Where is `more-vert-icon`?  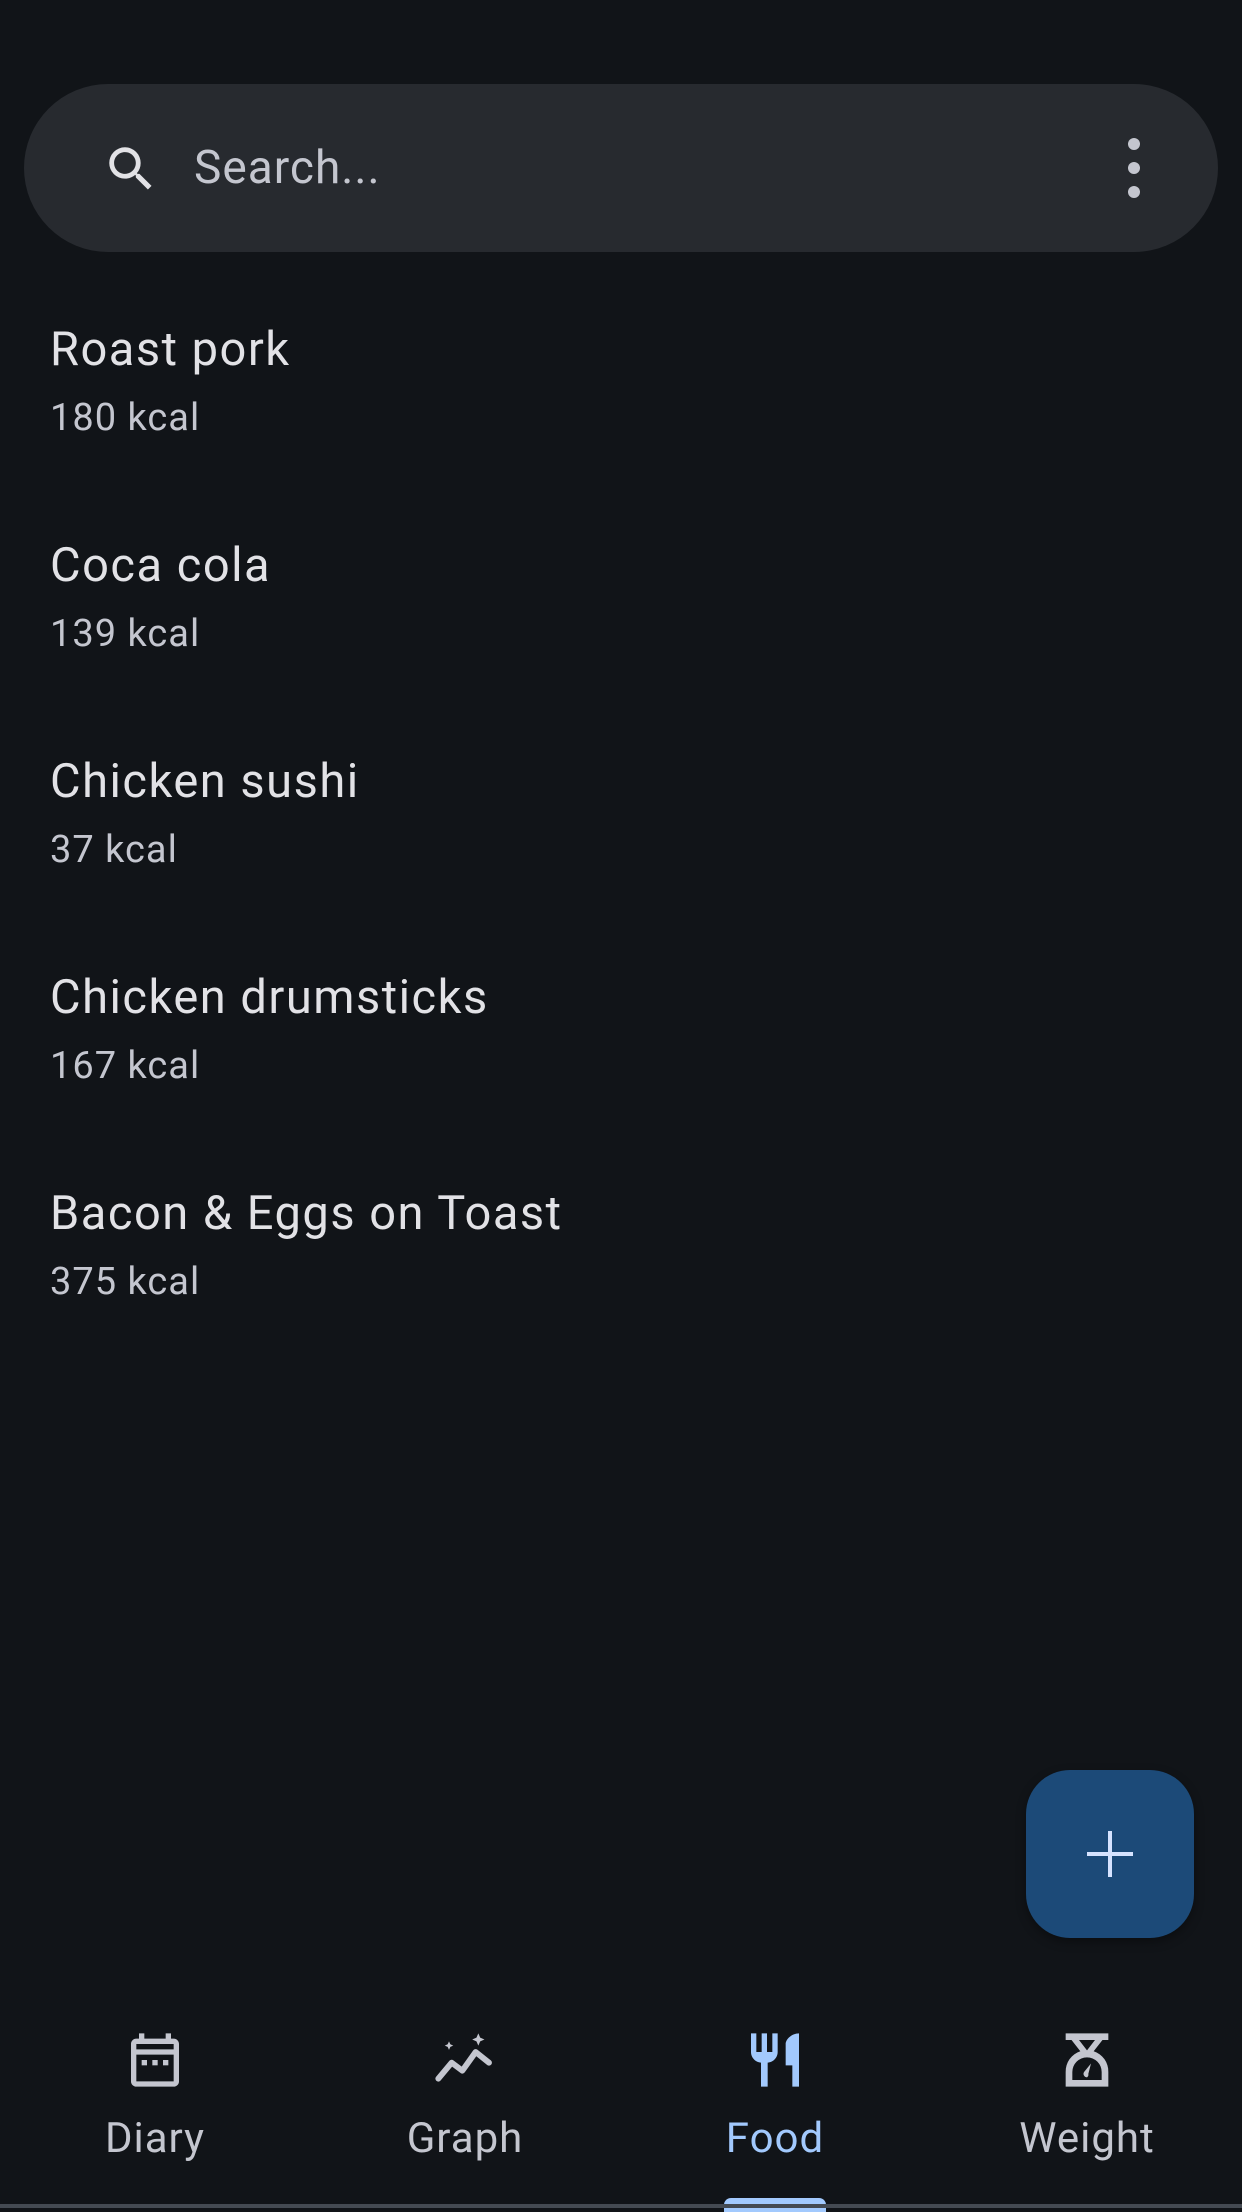 more-vert-icon is located at coordinates (1134, 144).